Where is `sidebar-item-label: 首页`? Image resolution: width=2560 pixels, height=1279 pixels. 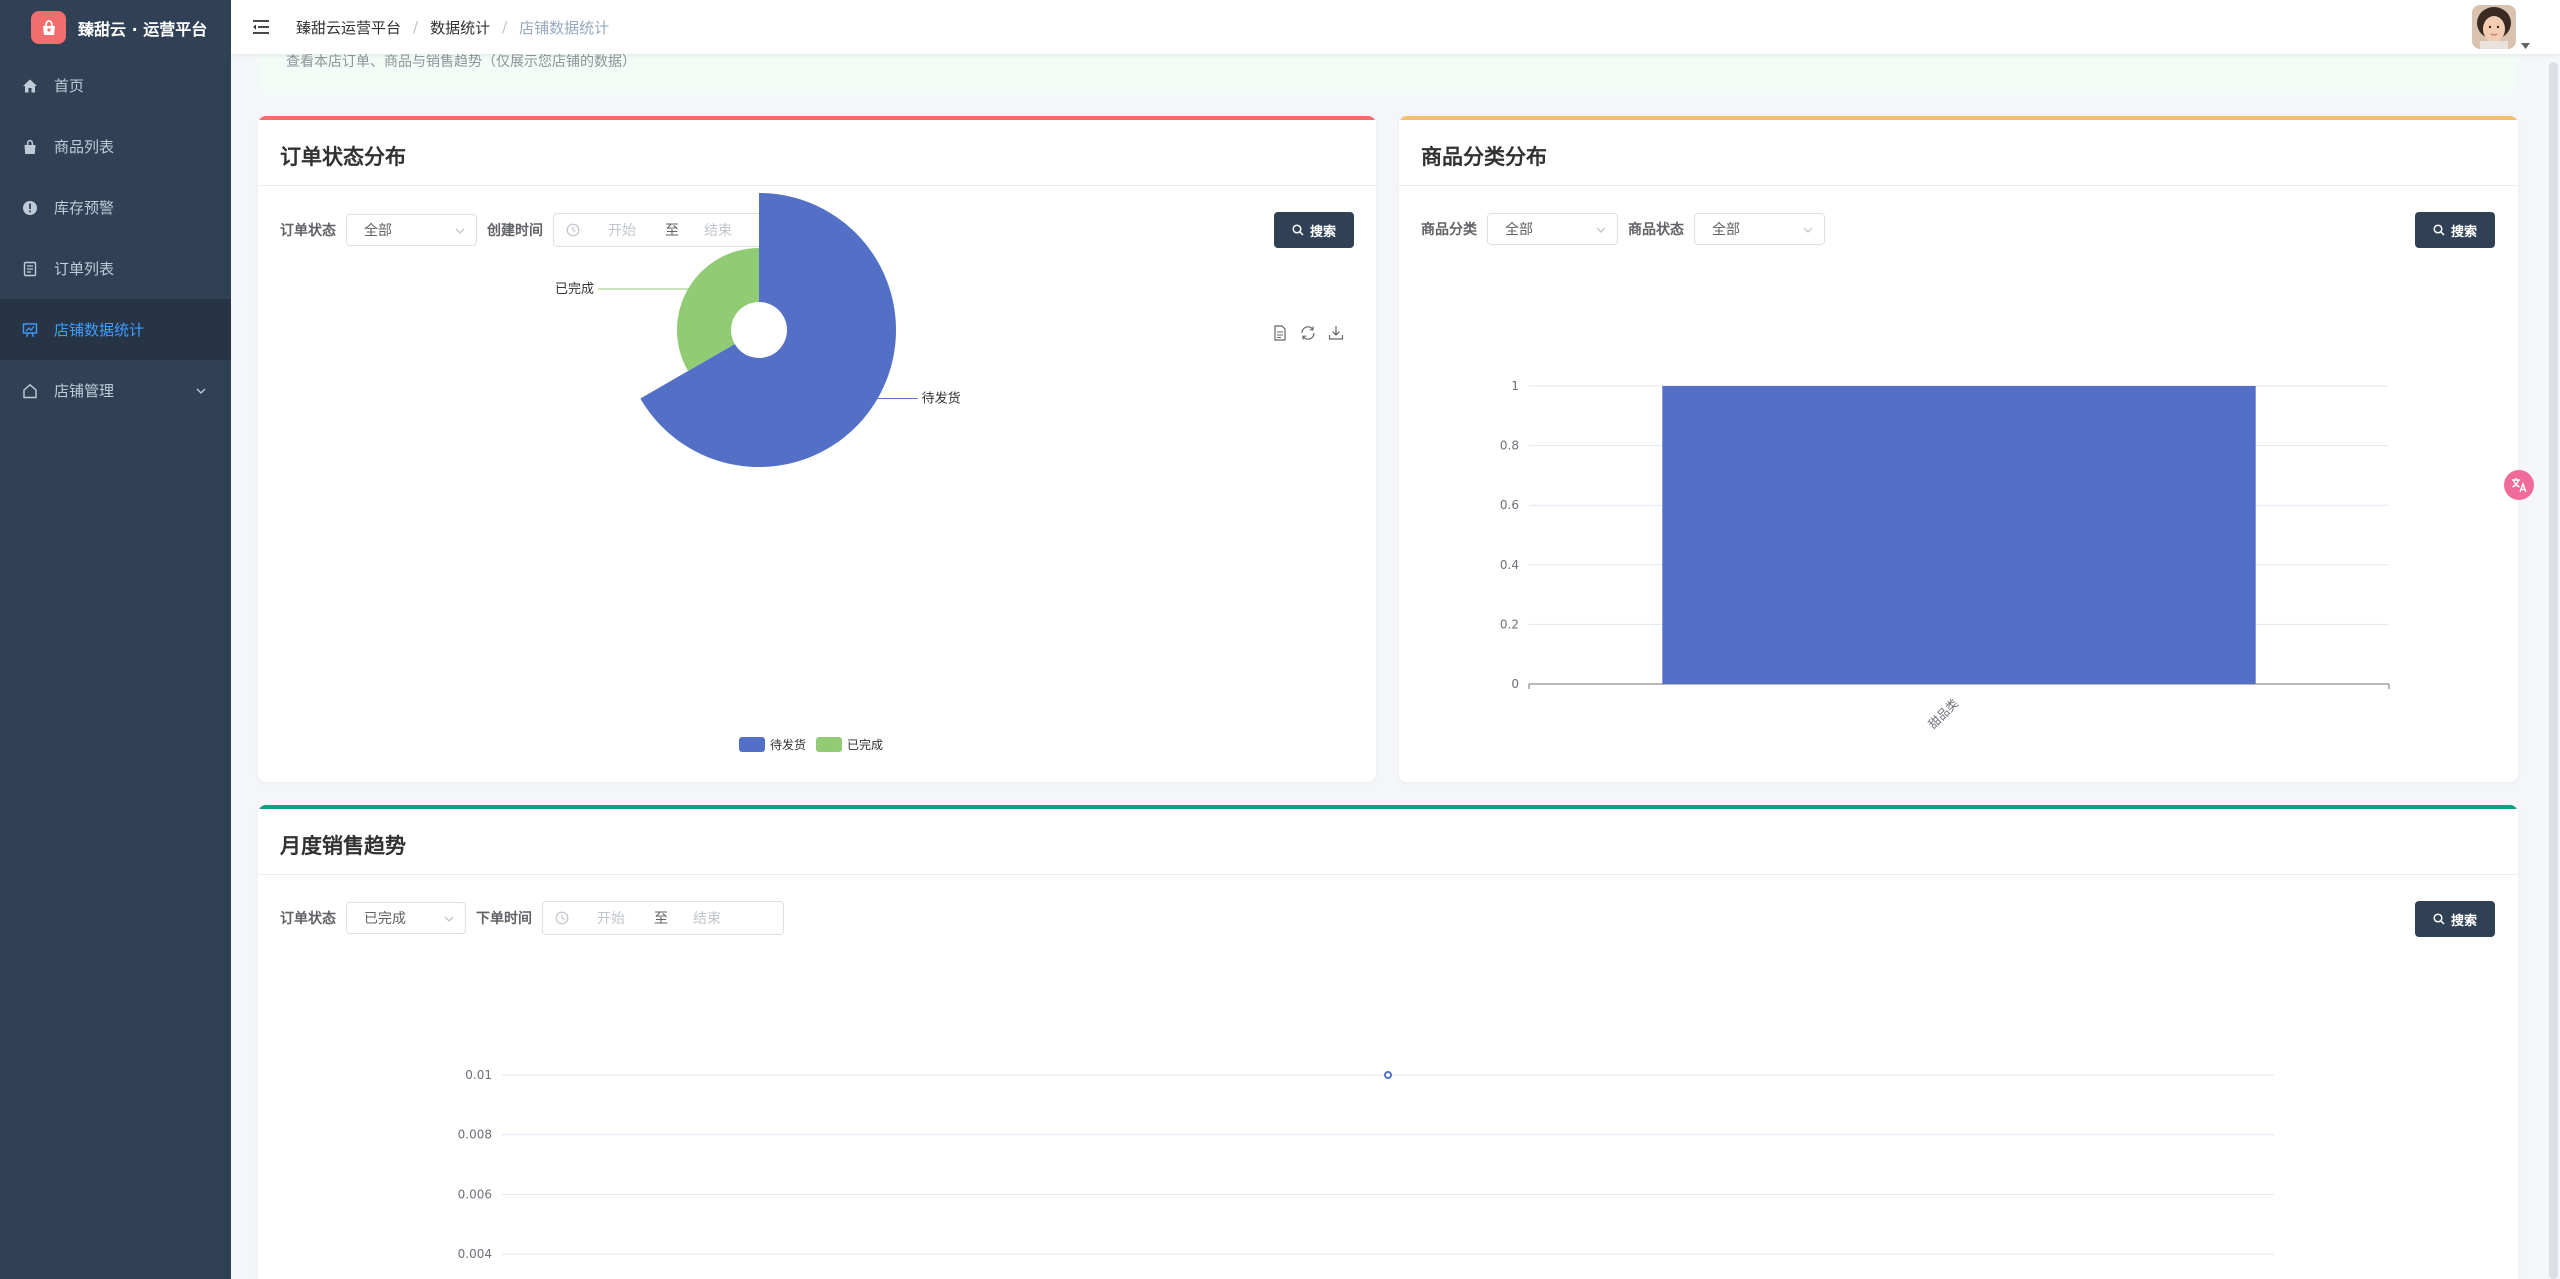 sidebar-item-label: 首页 is located at coordinates (69, 86).